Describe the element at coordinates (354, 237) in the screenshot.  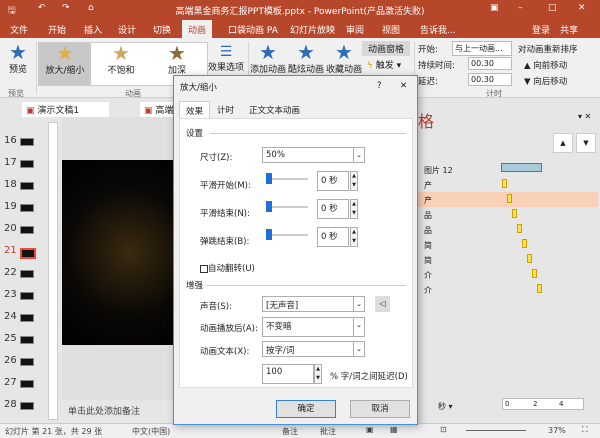
I see `bounce-end-spinner: ▲ ▼` at that location.